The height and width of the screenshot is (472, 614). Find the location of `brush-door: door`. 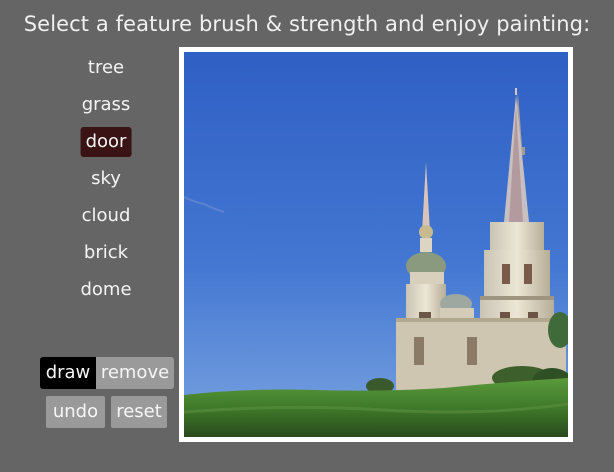

brush-door: door is located at coordinates (106, 142).